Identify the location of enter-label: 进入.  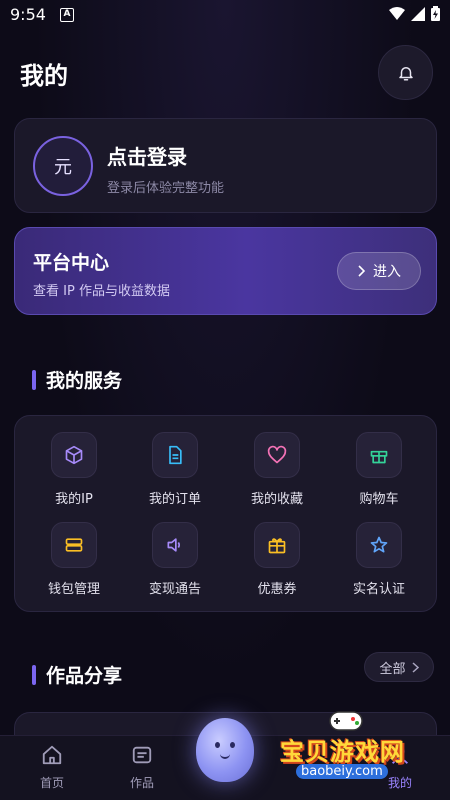
(387, 272).